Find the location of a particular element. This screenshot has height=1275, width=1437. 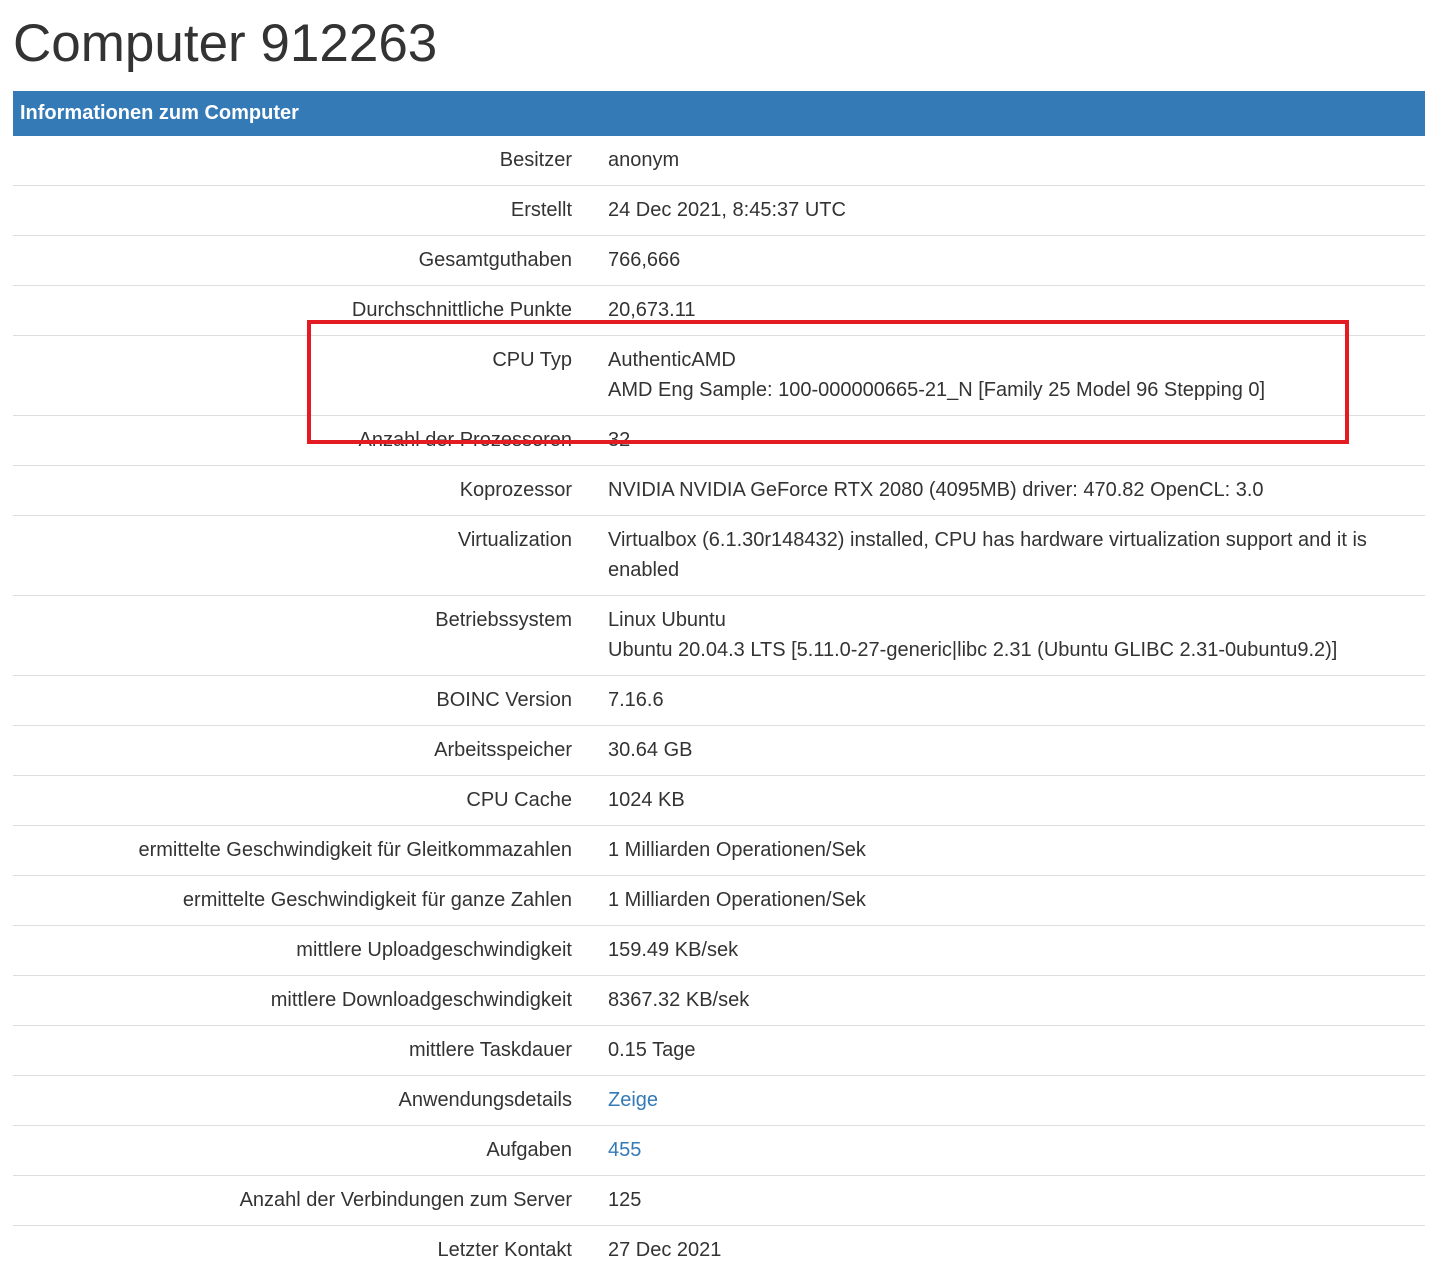

page-title: Computer 912263 is located at coordinates (225, 44).